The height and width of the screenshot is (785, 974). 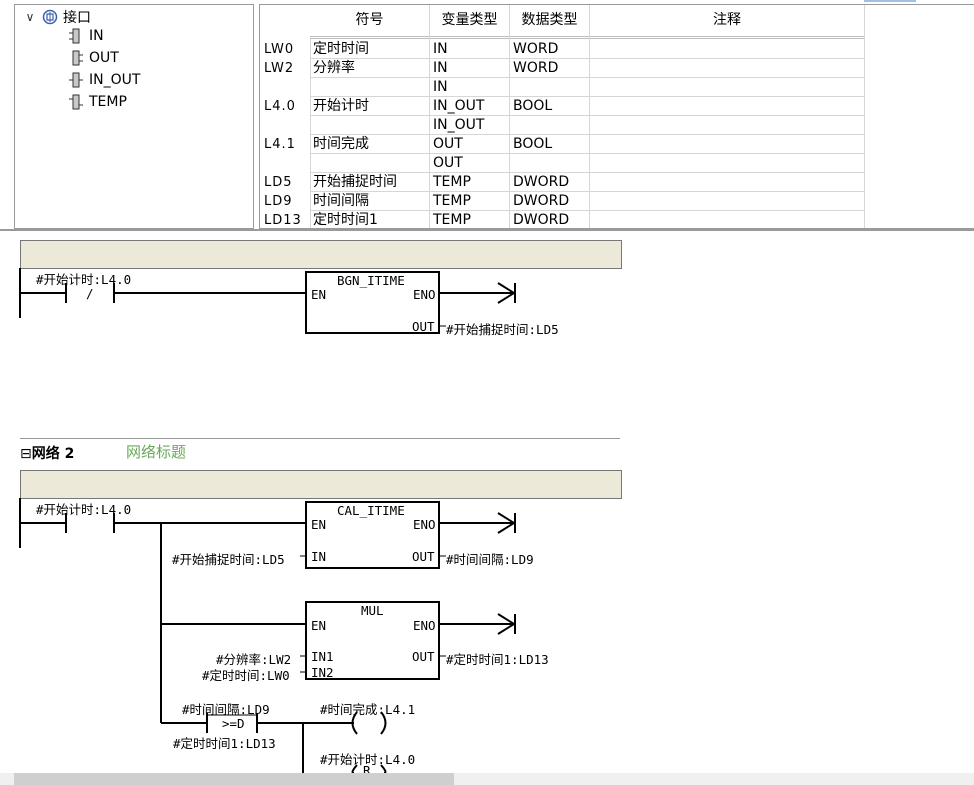 I want to click on pin-in: IN, so click(x=319, y=556).